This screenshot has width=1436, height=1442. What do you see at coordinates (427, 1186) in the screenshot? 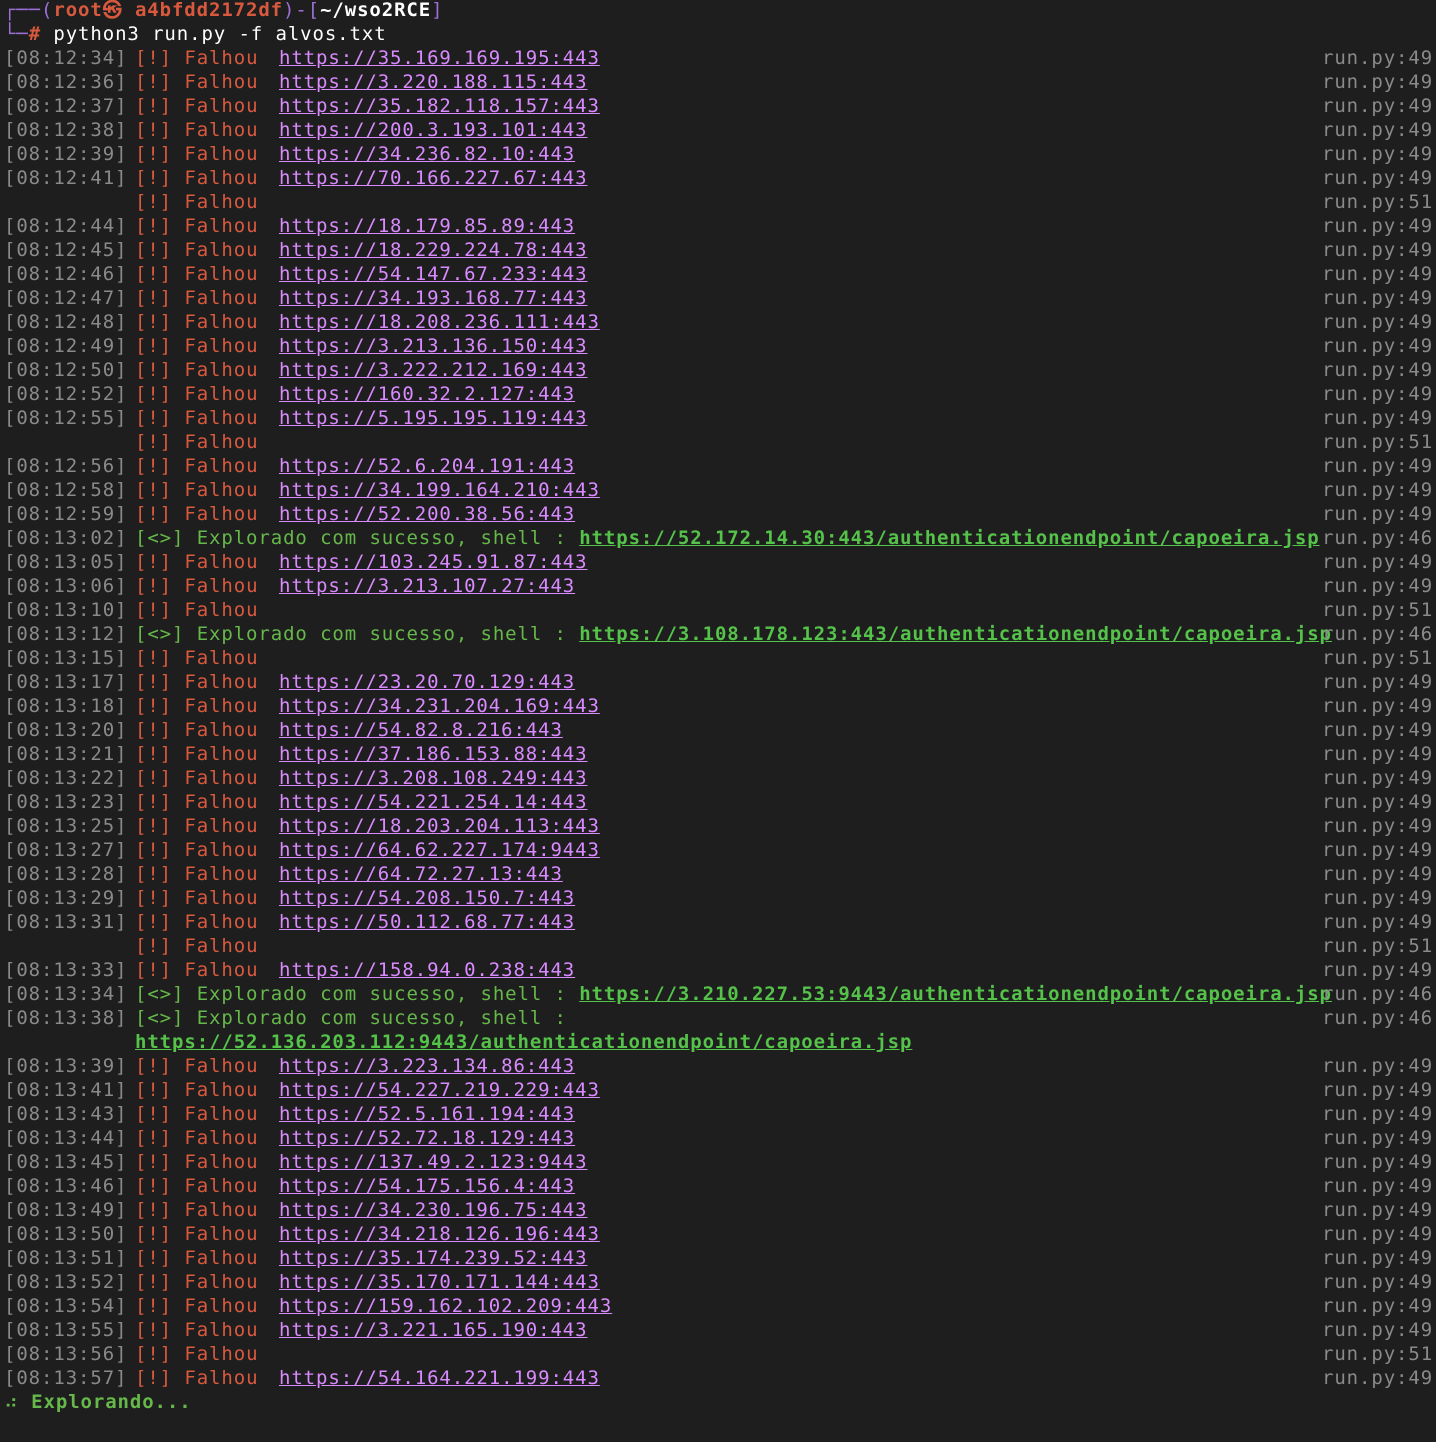
I see `target-url-link: https://54.175.156.4:443` at bounding box center [427, 1186].